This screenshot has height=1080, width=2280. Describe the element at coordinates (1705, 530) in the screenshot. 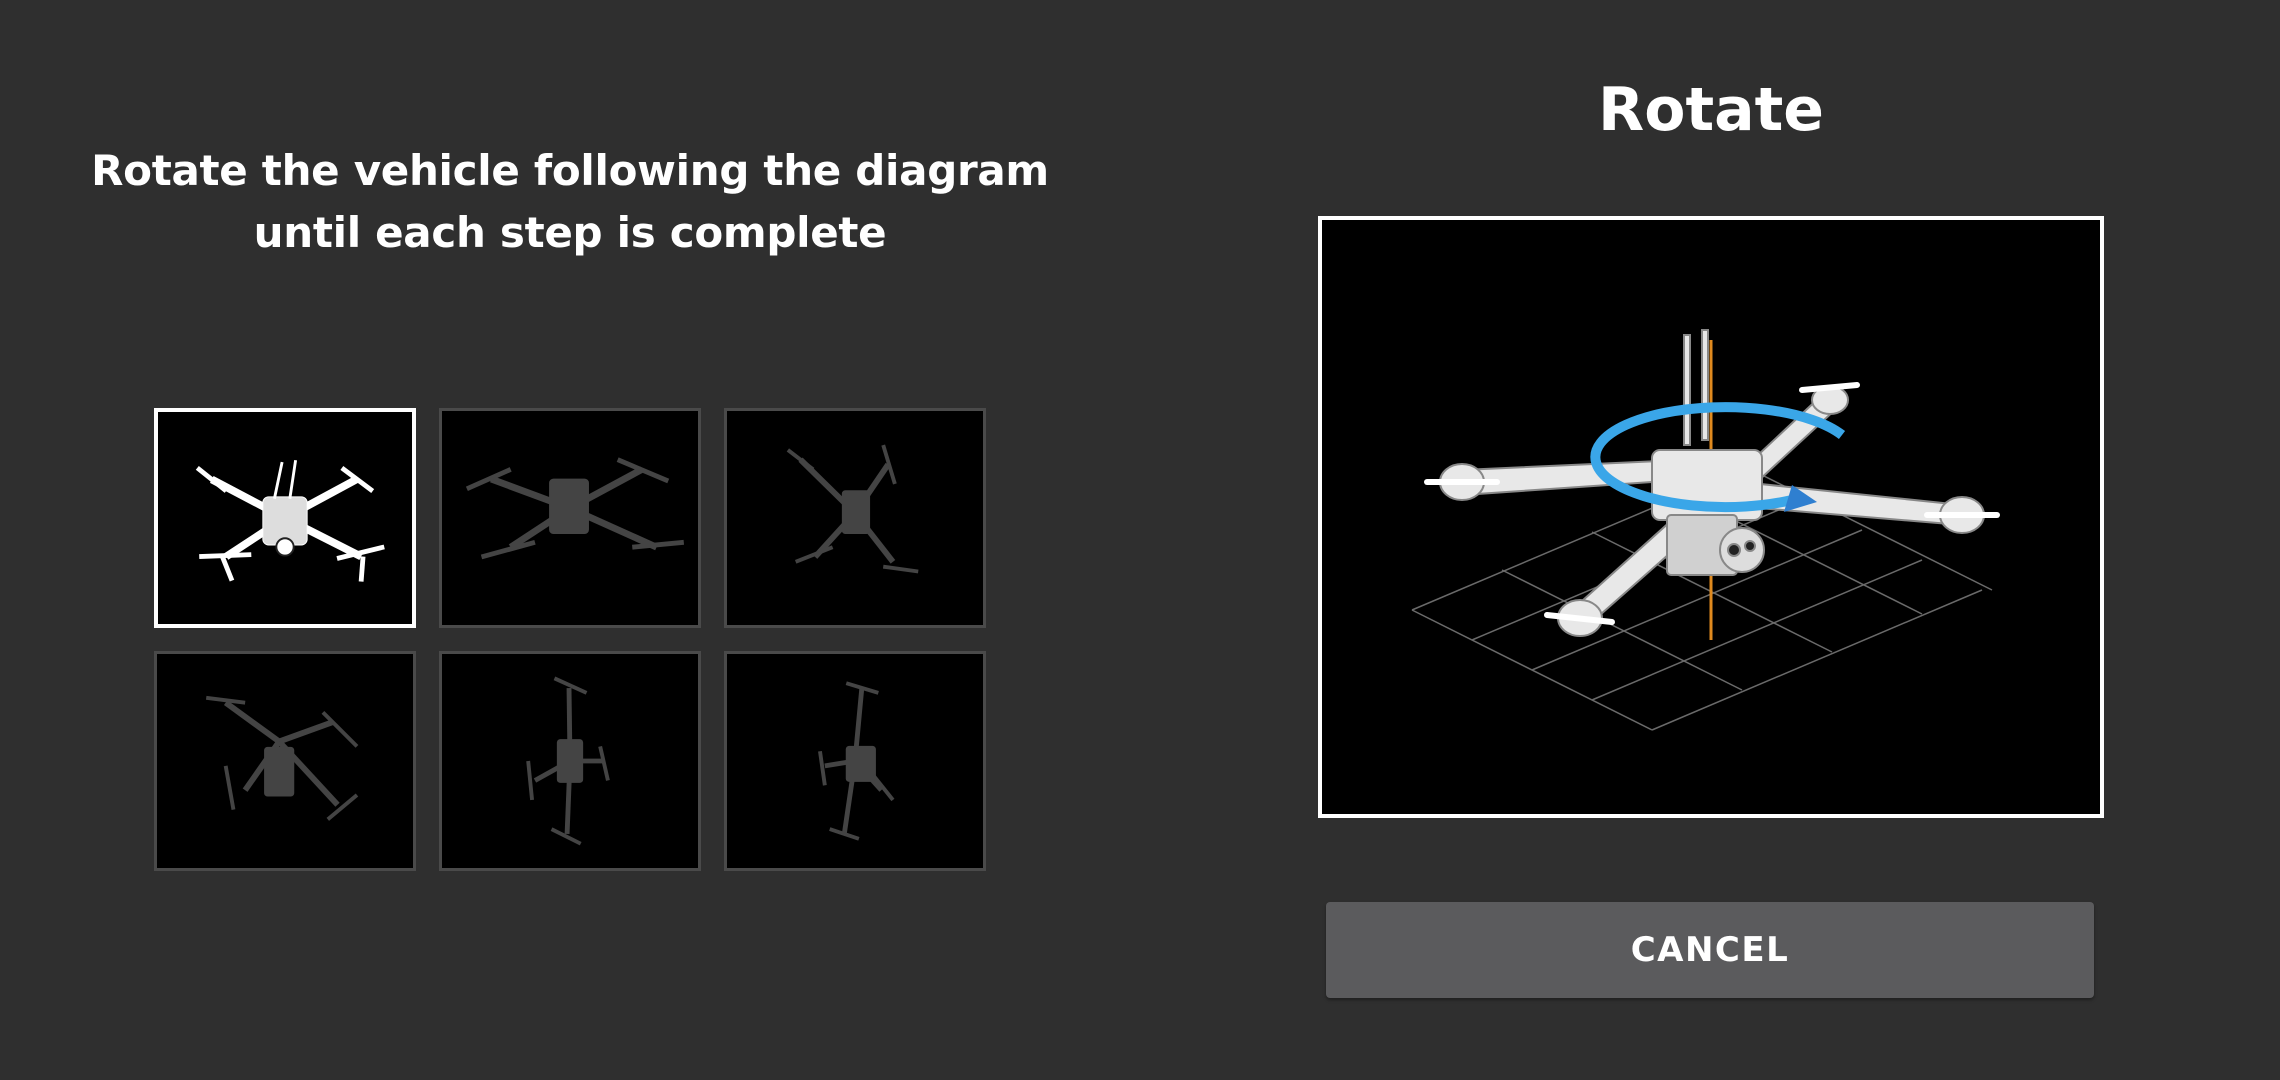

I see `drone-rotate-diagram-icon` at that location.